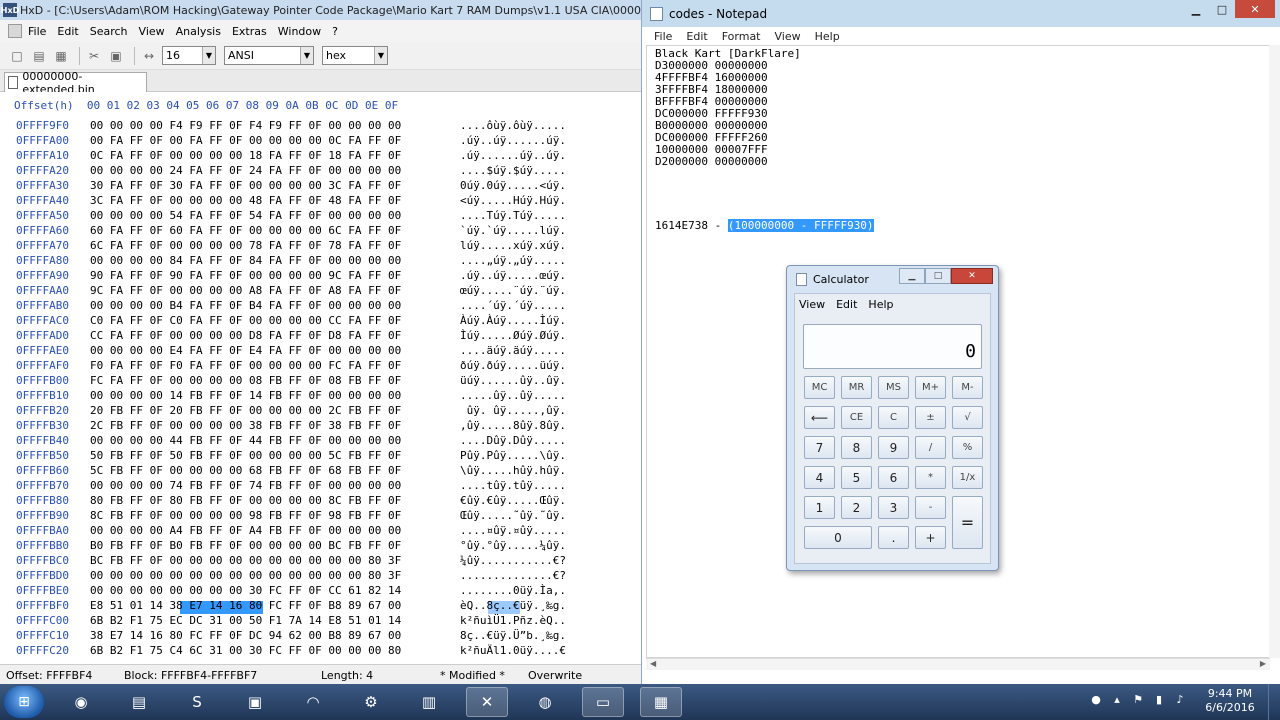  Describe the element at coordinates (930, 417) in the screenshot. I see `plus-minus-button: ±` at that location.